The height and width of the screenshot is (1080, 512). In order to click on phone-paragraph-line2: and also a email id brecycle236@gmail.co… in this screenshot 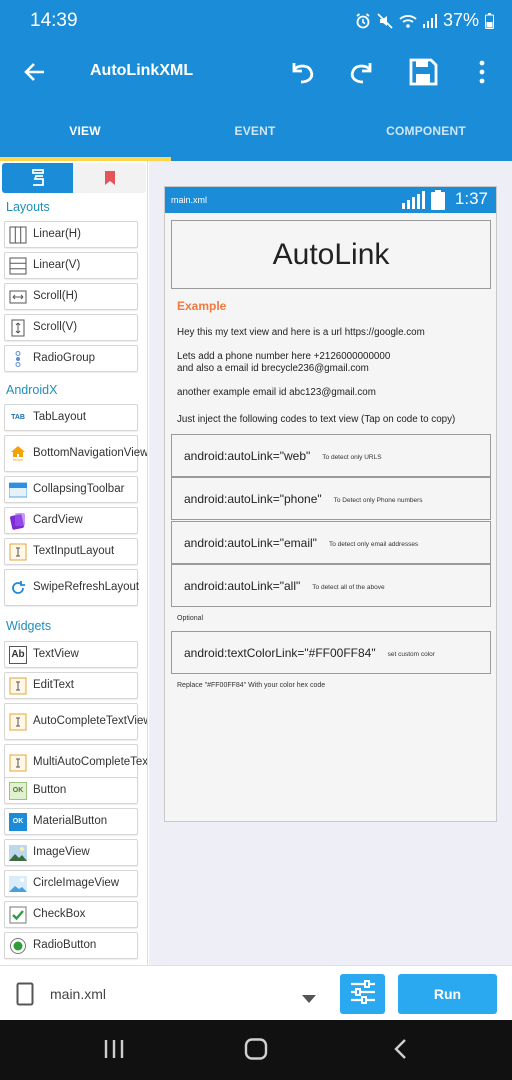, I will do `click(273, 368)`.